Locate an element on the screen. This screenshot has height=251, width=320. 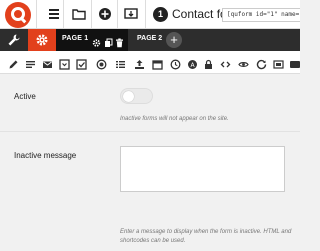
logo-icon is located at coordinates (18, 15).